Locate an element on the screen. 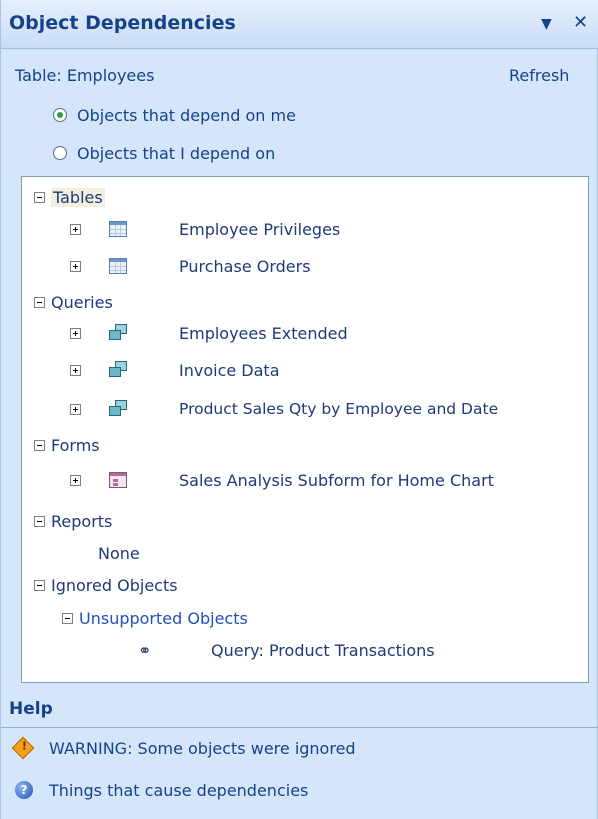  tree-item-label: Sales Analysis Subform for Home Chart is located at coordinates (336, 480).